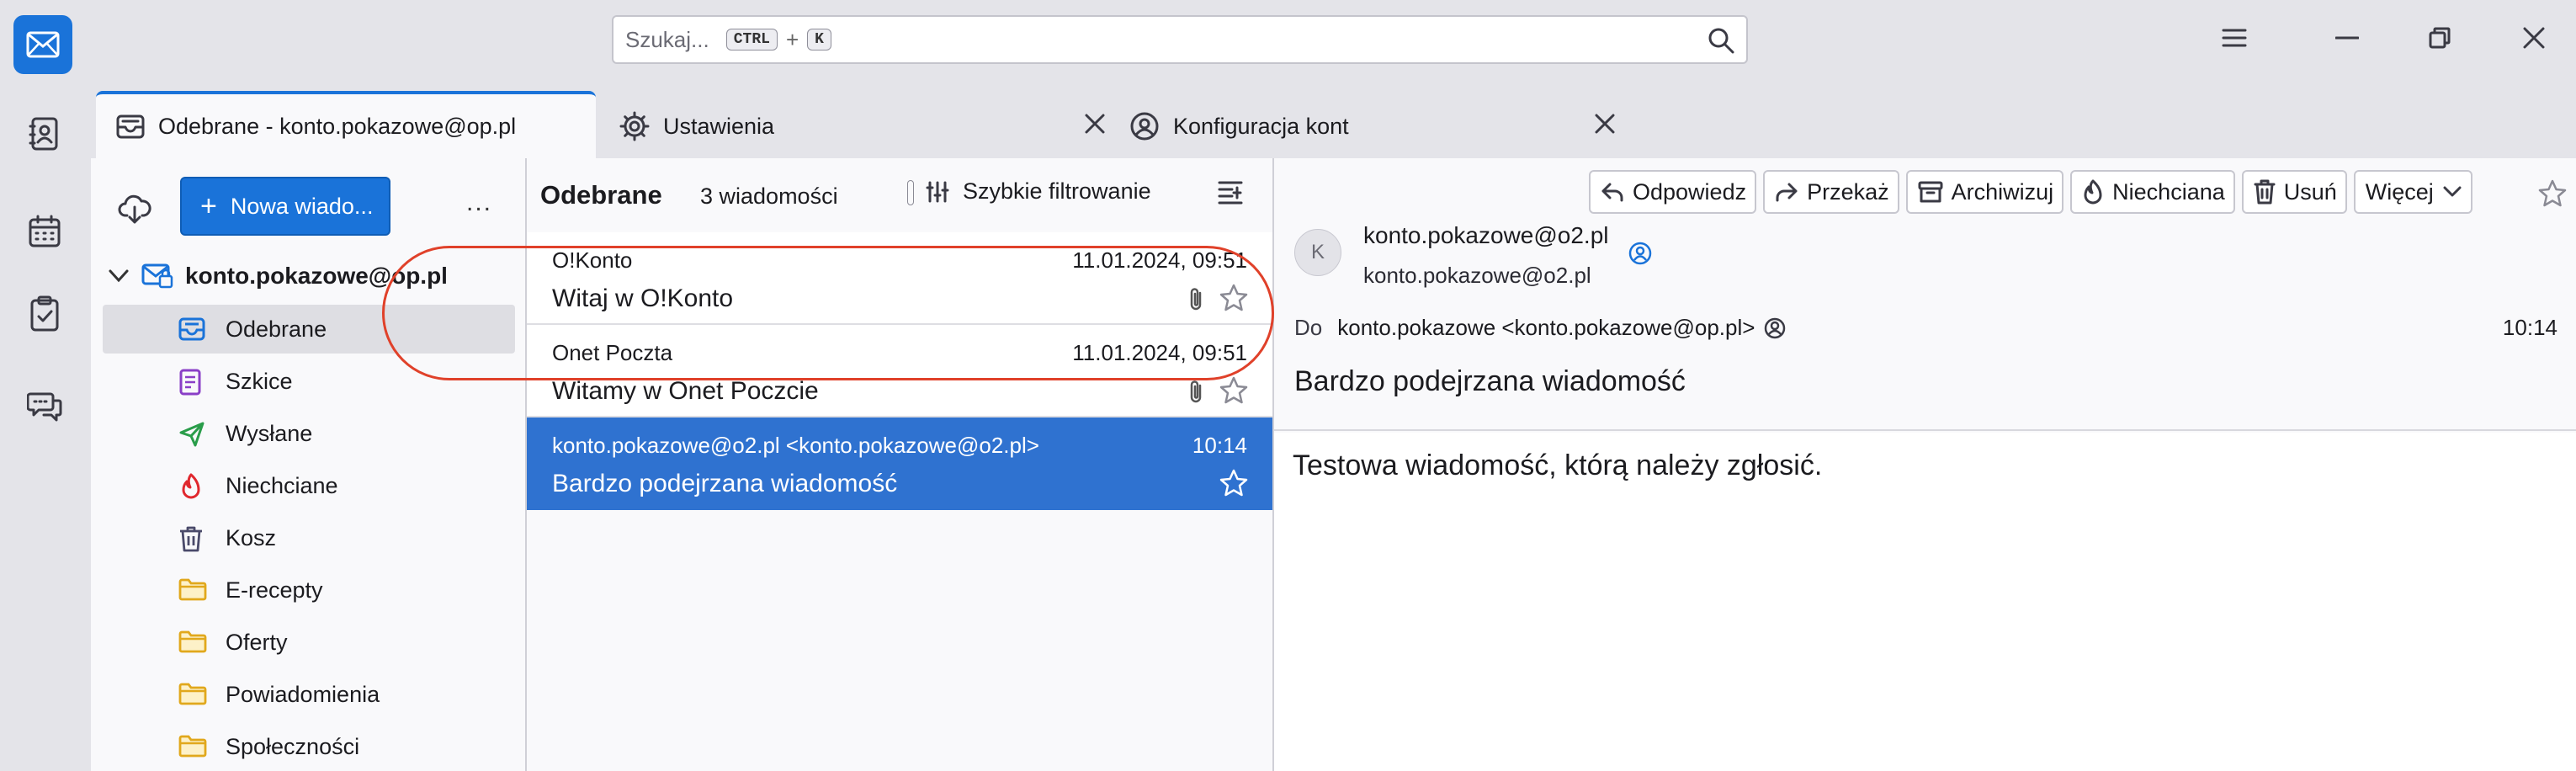 This screenshot has height=771, width=2576. Describe the element at coordinates (2294, 192) in the screenshot. I see `delete-button: Usuń` at that location.